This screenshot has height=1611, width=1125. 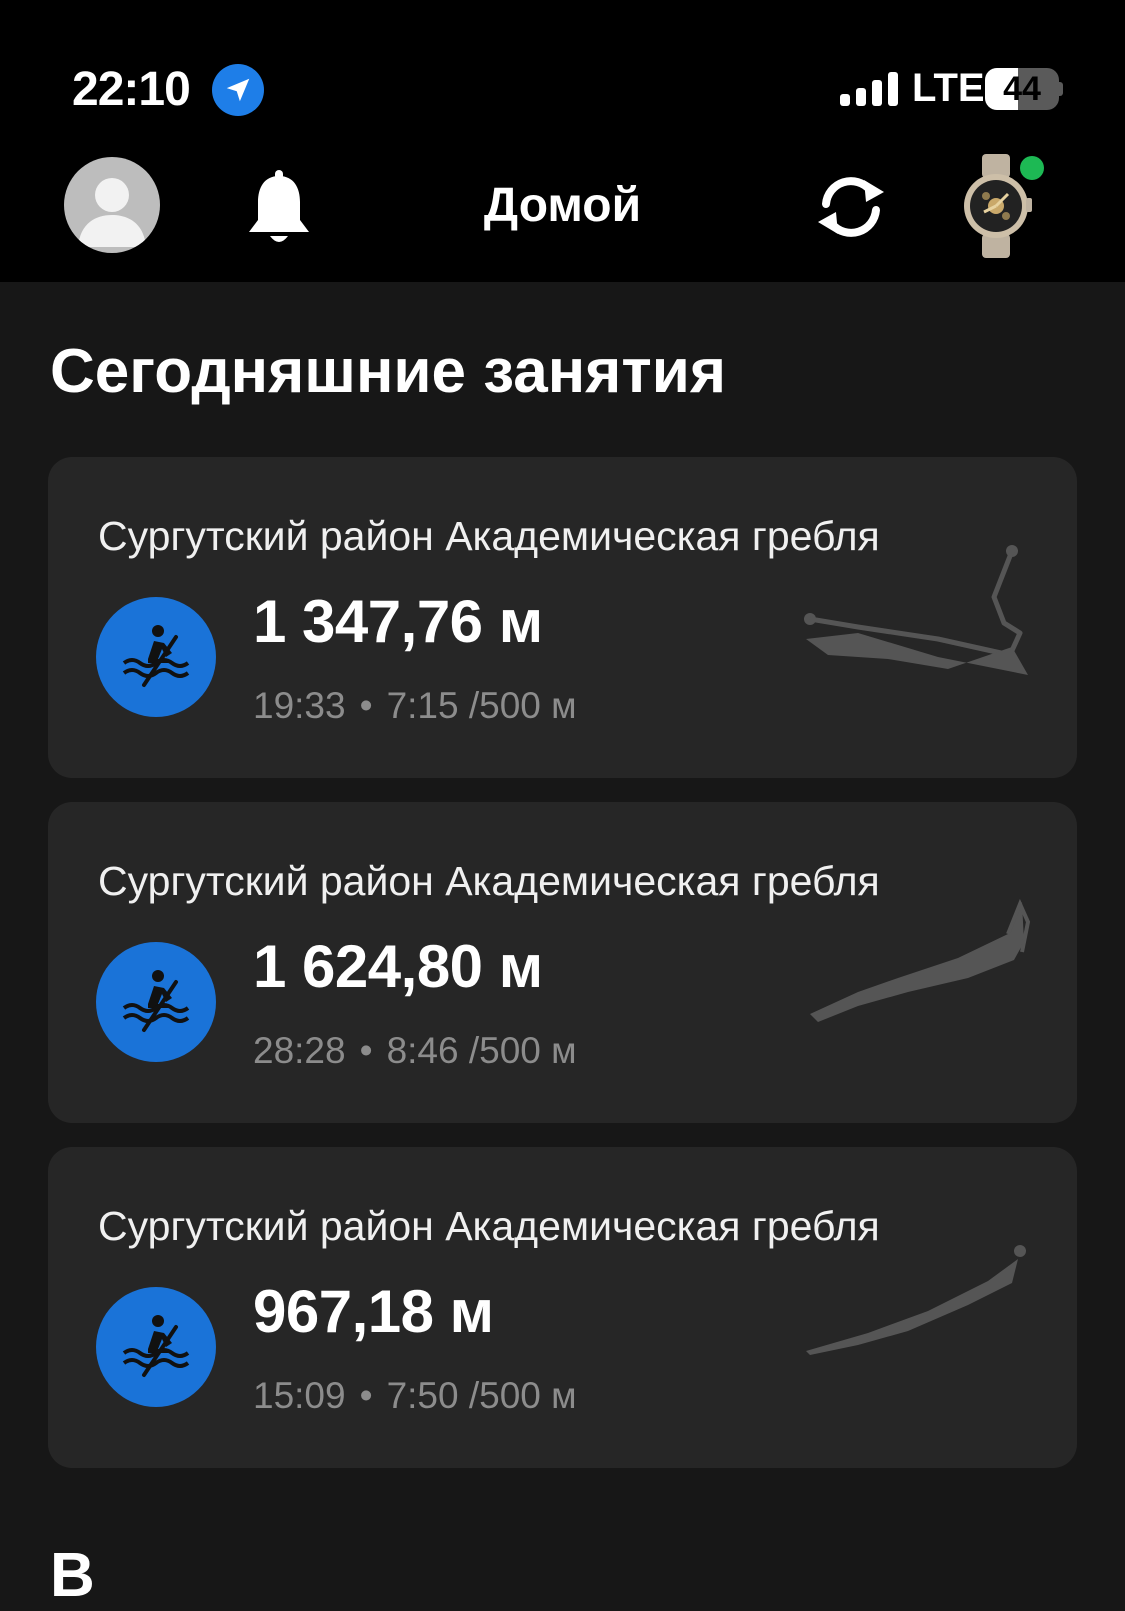 I want to click on activity-distance: 967,18 м, so click(x=373, y=1311).